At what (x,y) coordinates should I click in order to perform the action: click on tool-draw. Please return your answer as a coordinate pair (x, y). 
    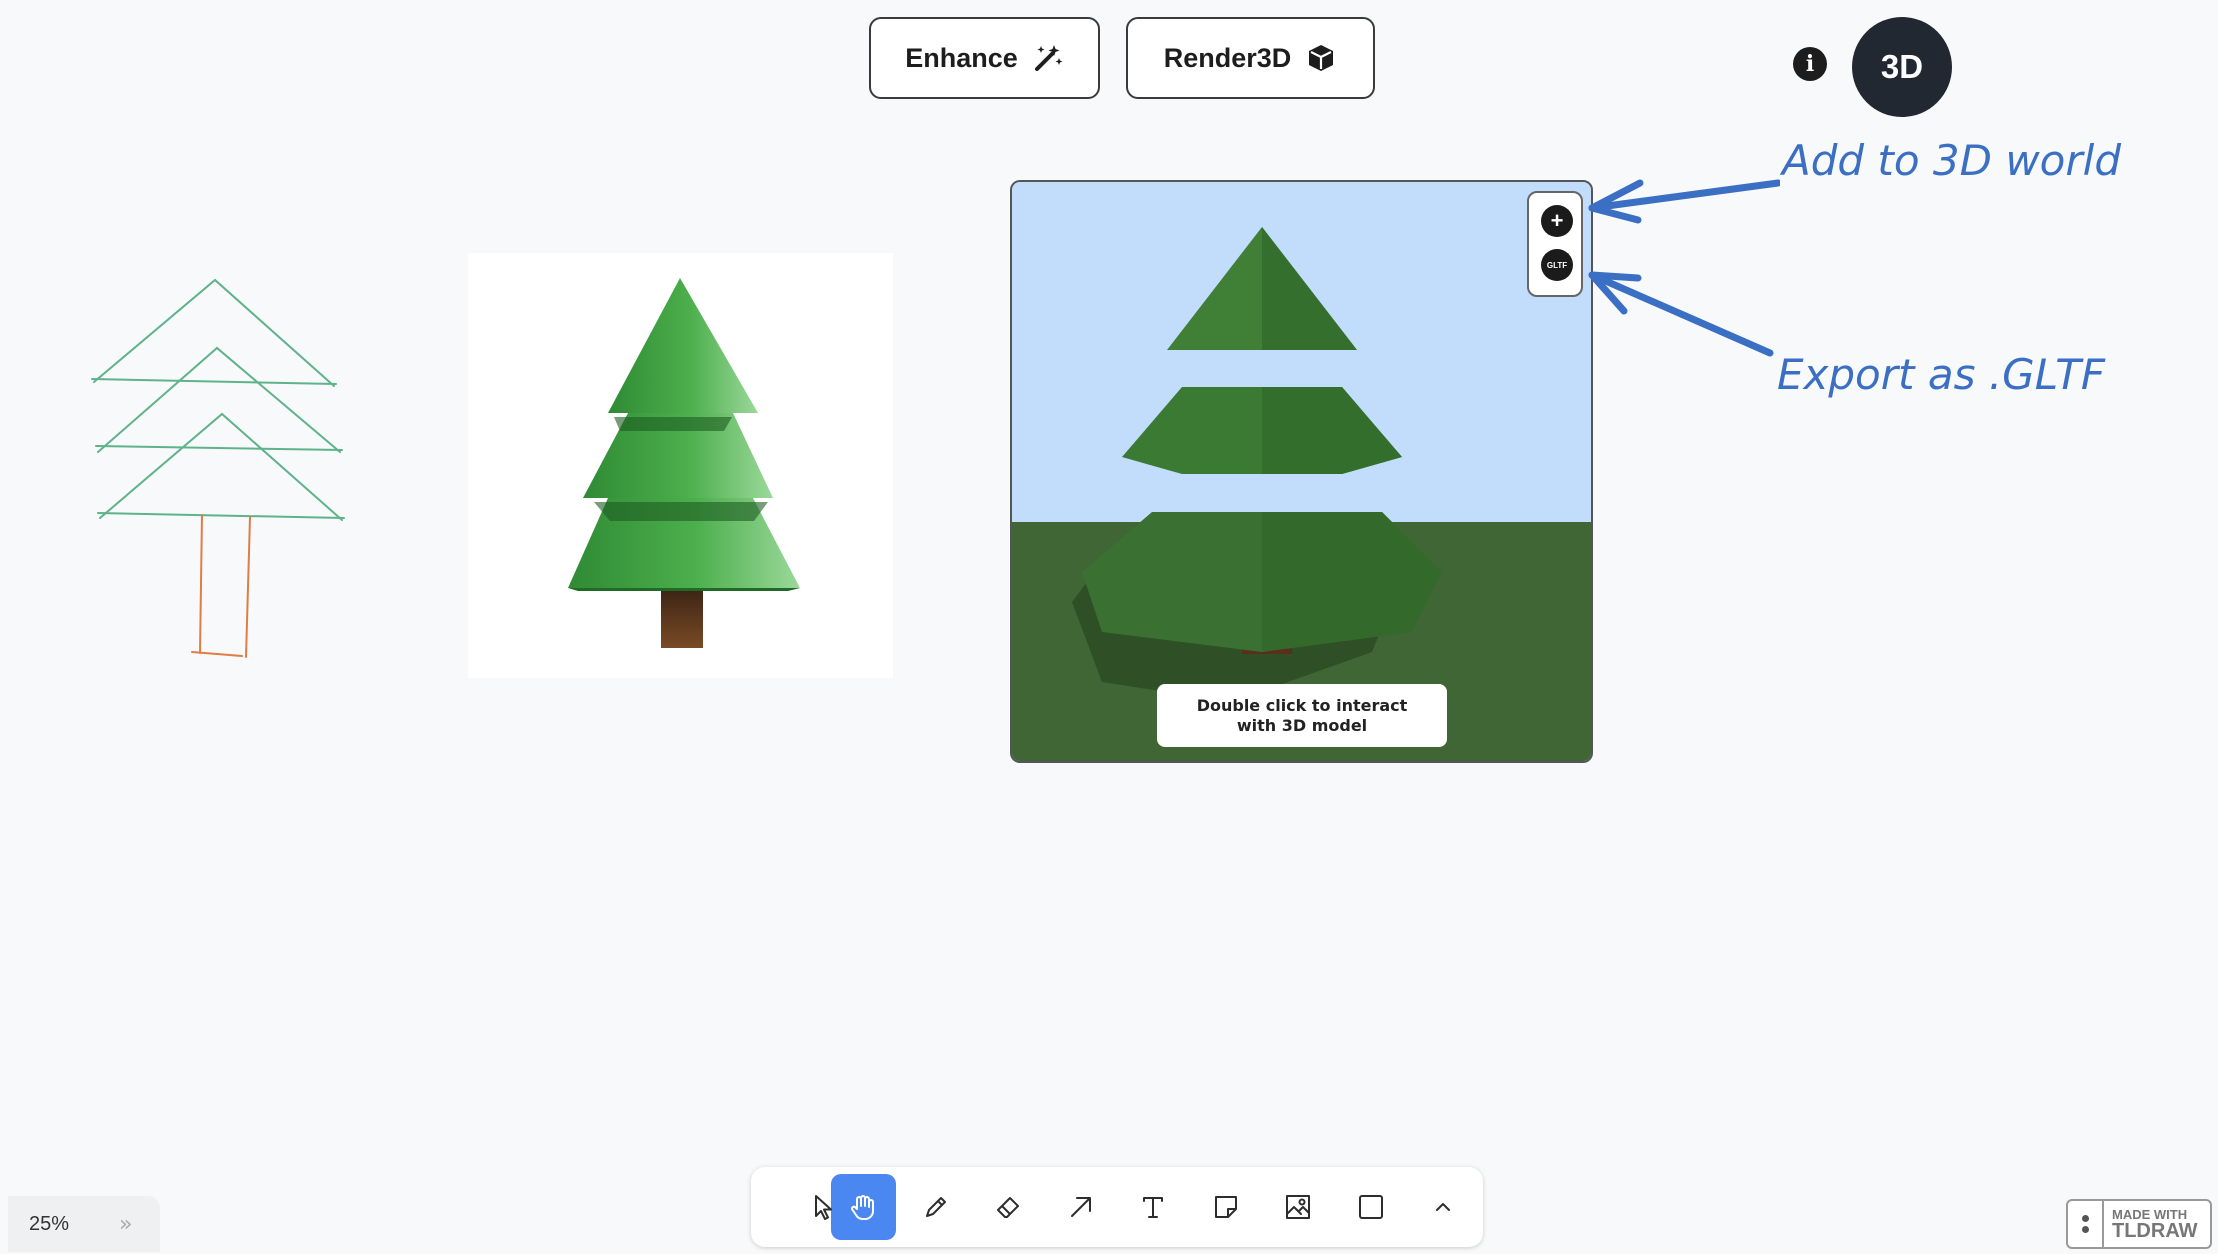
    Looking at the image, I should click on (935, 1207).